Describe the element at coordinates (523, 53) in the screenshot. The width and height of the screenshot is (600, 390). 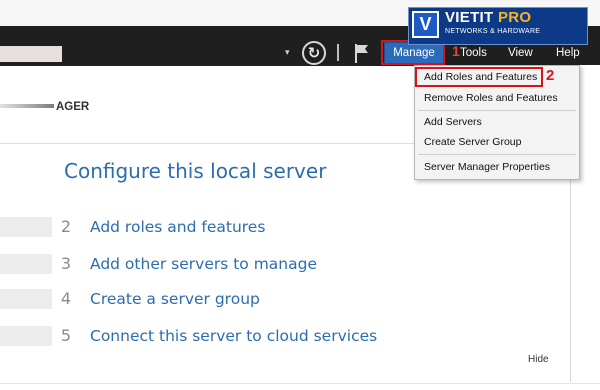
I see `menu-view: View` at that location.